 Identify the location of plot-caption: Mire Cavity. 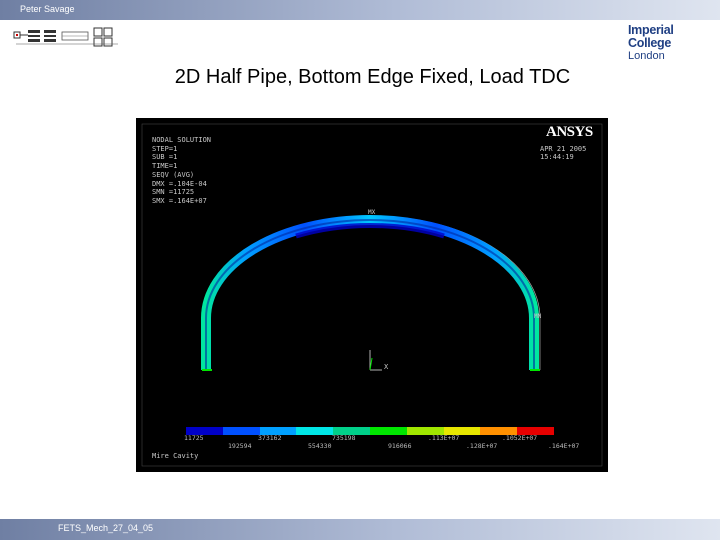
(175, 456).